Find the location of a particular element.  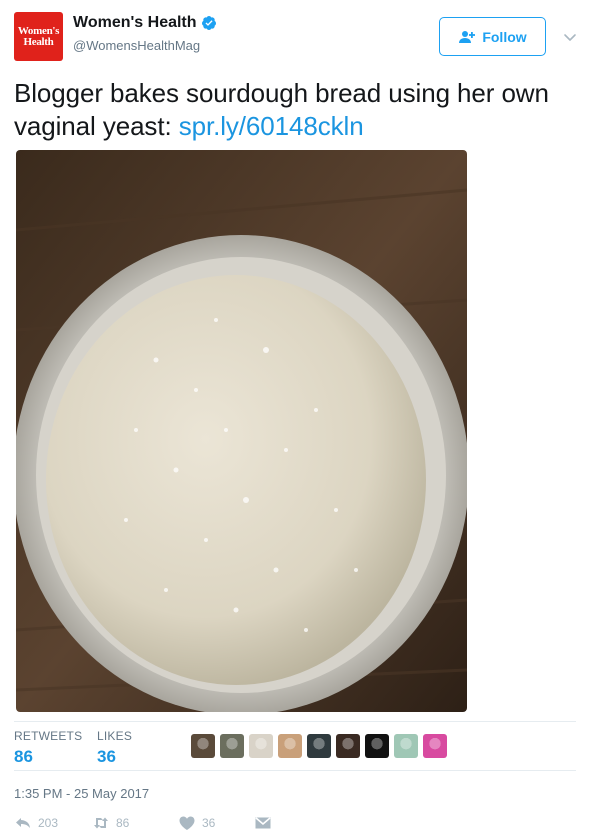

stats-bottom-divider is located at coordinates (295, 770).